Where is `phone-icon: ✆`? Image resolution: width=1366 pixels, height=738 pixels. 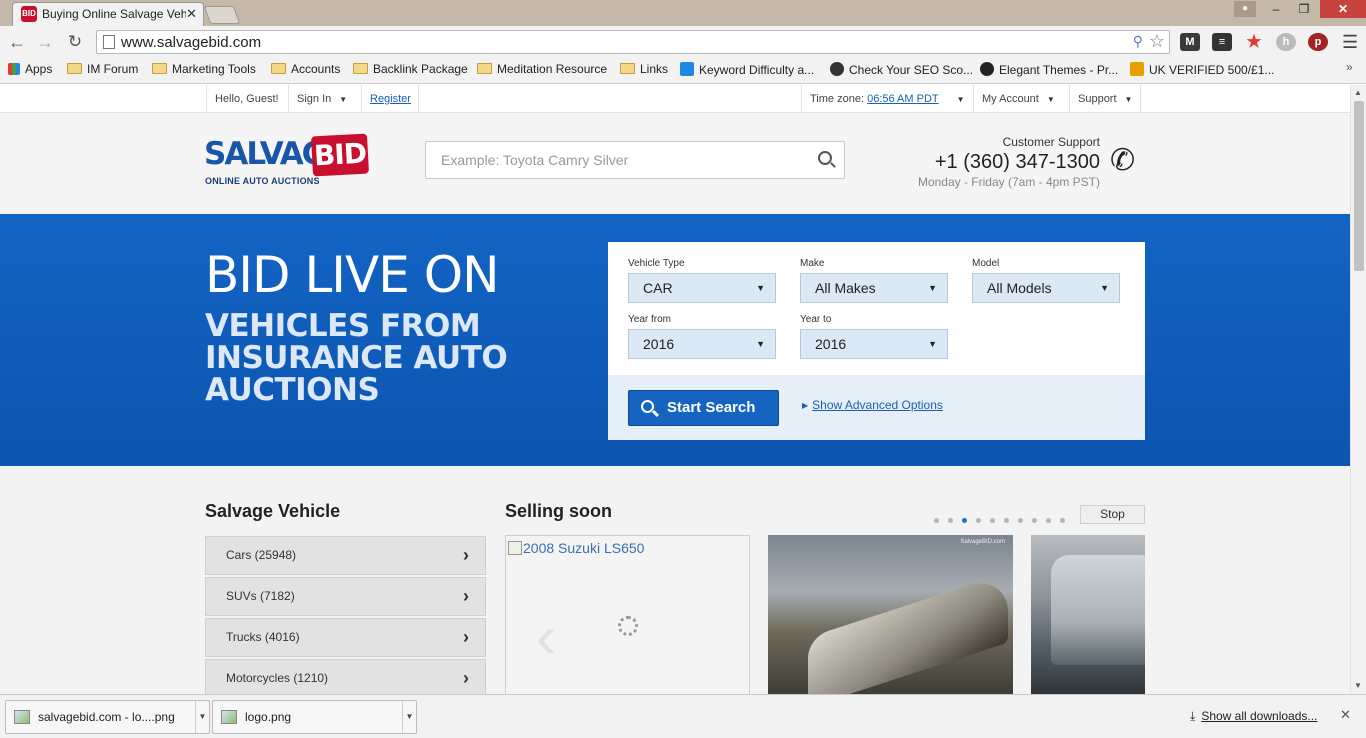 phone-icon: ✆ is located at coordinates (1123, 160).